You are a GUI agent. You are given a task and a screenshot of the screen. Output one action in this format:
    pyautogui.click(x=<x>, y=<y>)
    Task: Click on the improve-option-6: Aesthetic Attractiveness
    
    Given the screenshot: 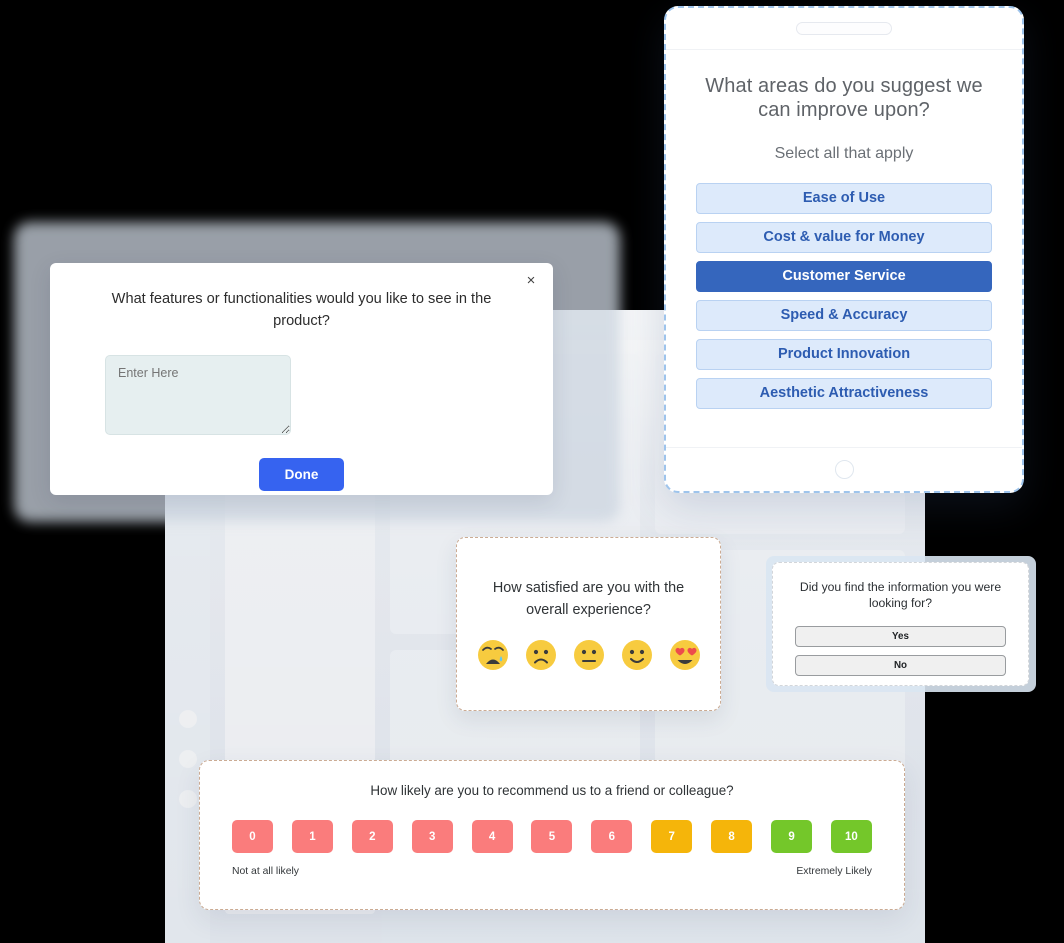 What is the action you would take?
    pyautogui.click(x=844, y=393)
    